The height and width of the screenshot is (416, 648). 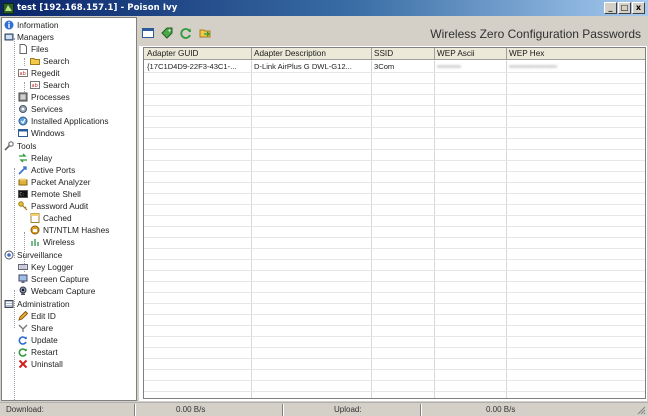 I want to click on tree-item-update: Update, so click(x=38, y=340).